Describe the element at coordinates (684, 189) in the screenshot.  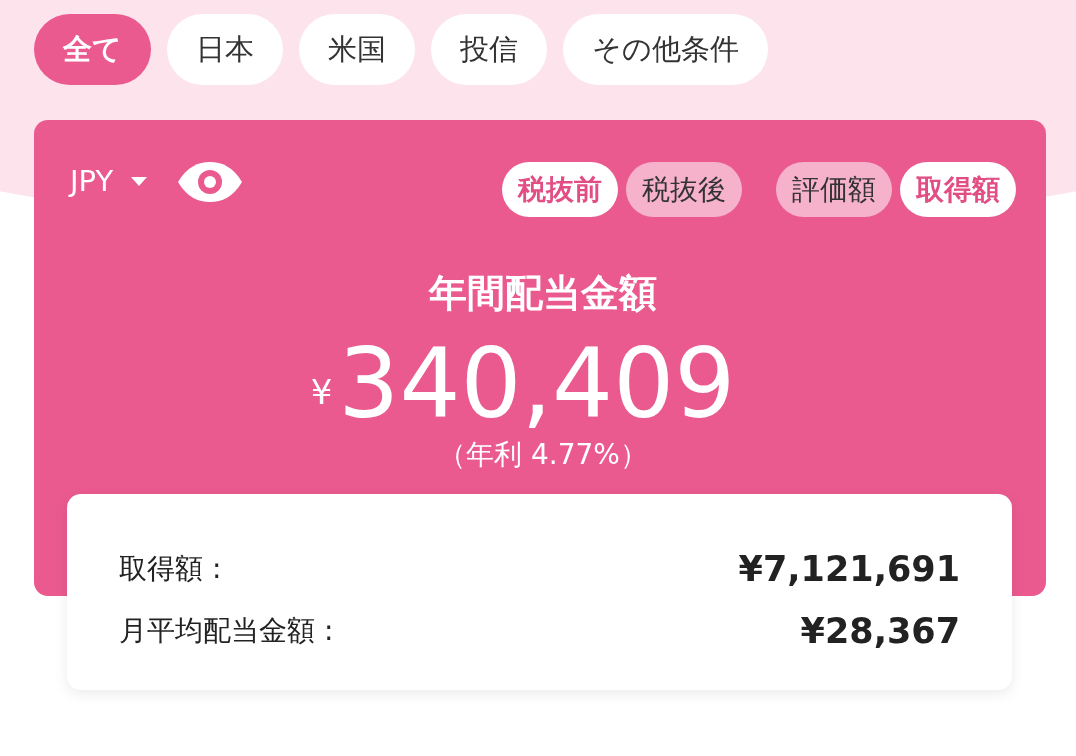
I see `toggle-option: 税抜後` at that location.